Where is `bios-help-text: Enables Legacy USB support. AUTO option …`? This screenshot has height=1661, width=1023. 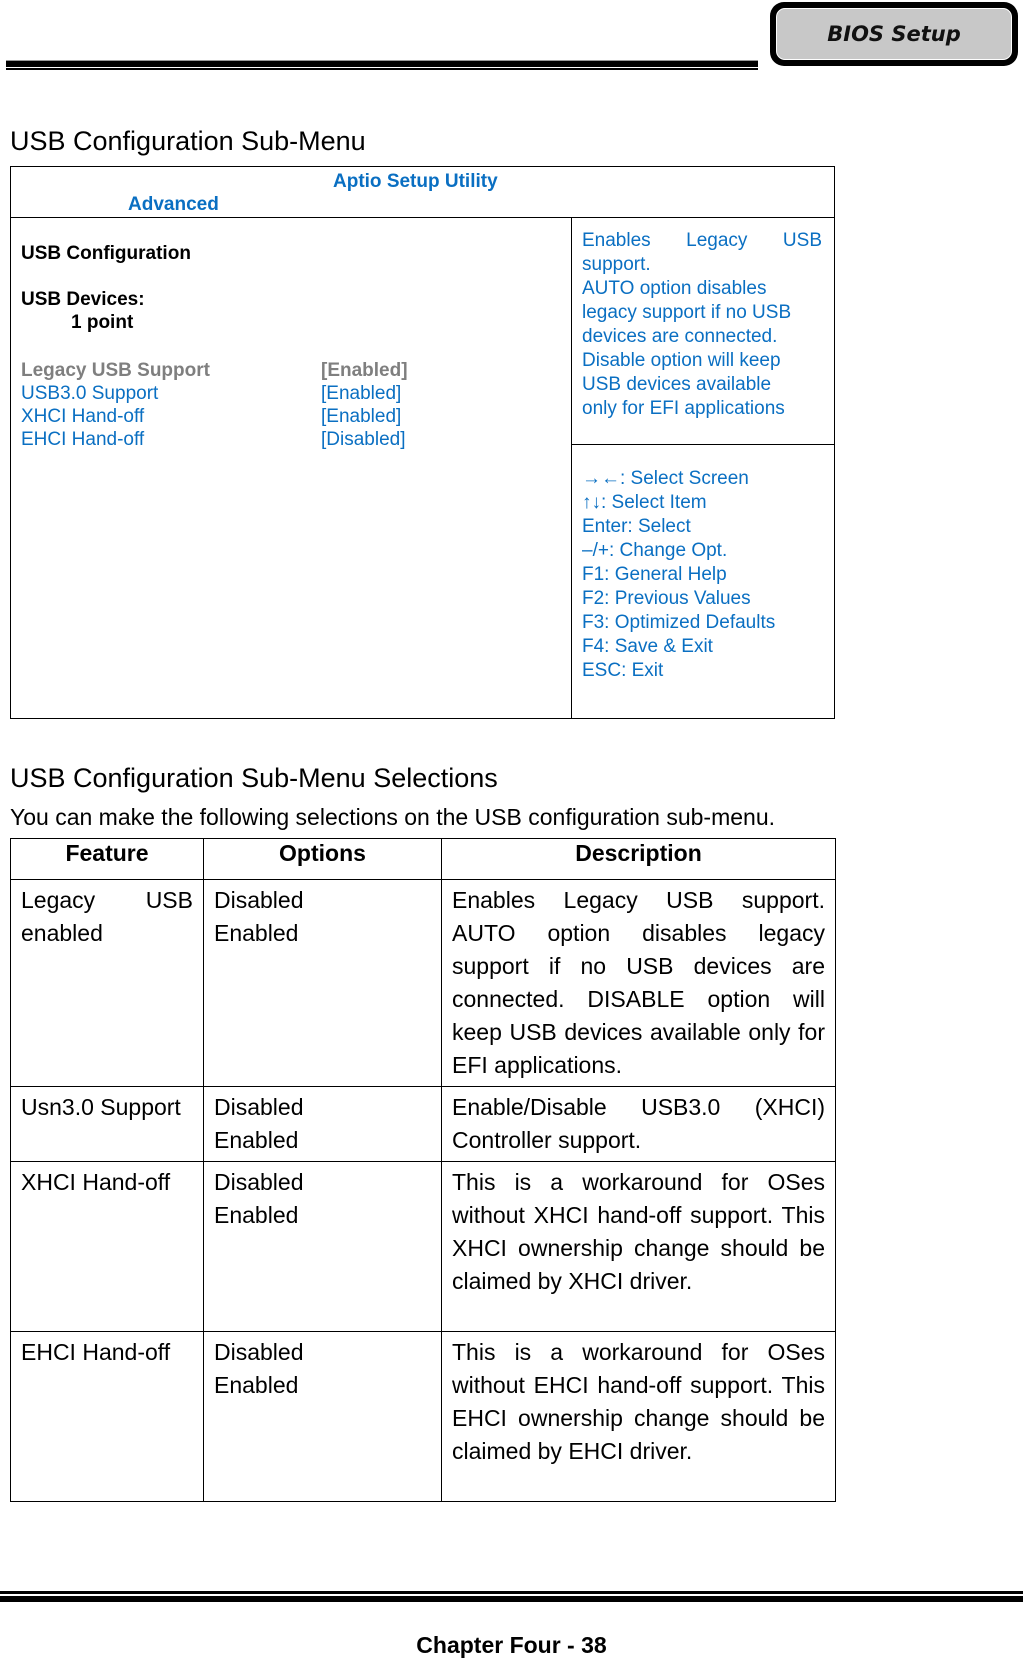
bios-help-text: Enables Legacy USB support. AUTO option … is located at coordinates (702, 331).